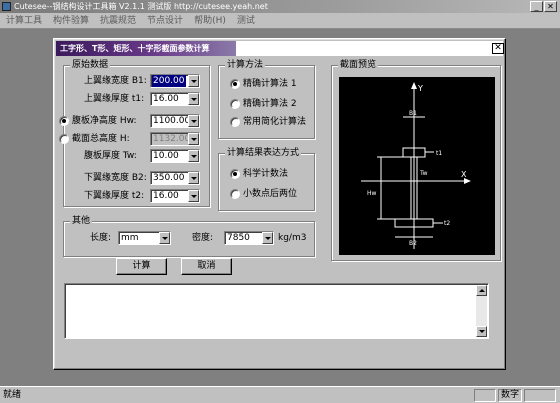  What do you see at coordinates (193, 121) in the screenshot?
I see `hw-dropdown-button` at bounding box center [193, 121].